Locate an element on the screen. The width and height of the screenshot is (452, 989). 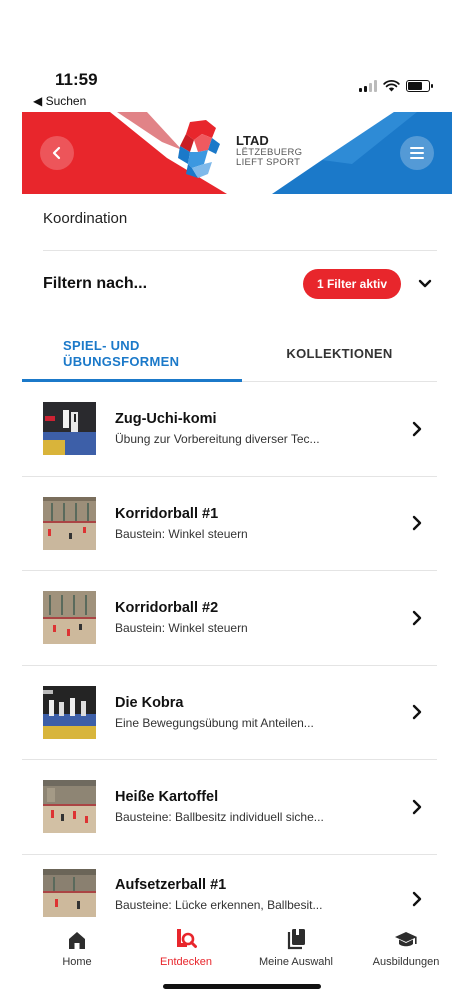
tabbar-home: Home is located at coordinates (77, 948).